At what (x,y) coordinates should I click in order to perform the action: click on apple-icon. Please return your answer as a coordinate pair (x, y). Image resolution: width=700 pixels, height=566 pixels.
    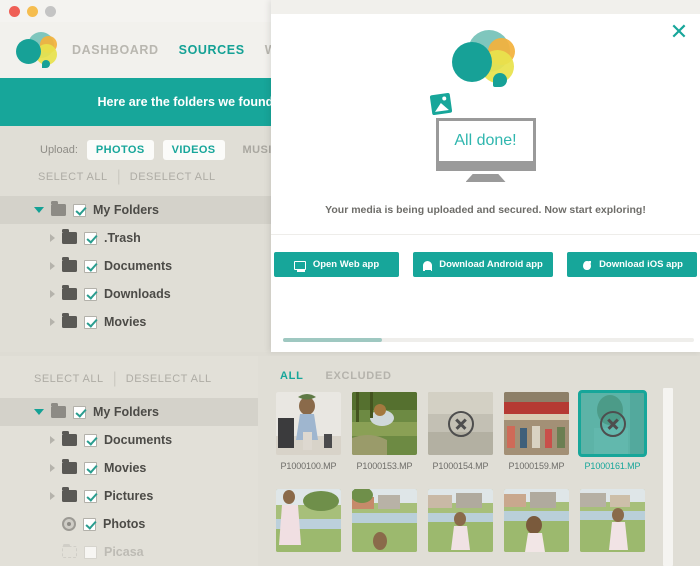
    Looking at the image, I should click on (586, 265).